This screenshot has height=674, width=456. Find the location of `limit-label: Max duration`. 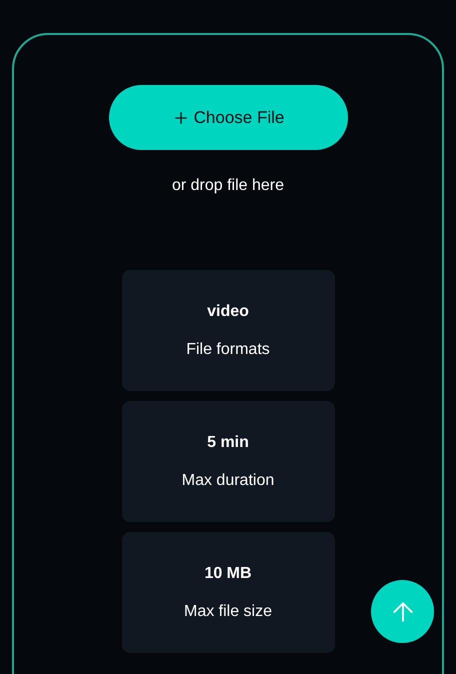

limit-label: Max duration is located at coordinates (228, 480).